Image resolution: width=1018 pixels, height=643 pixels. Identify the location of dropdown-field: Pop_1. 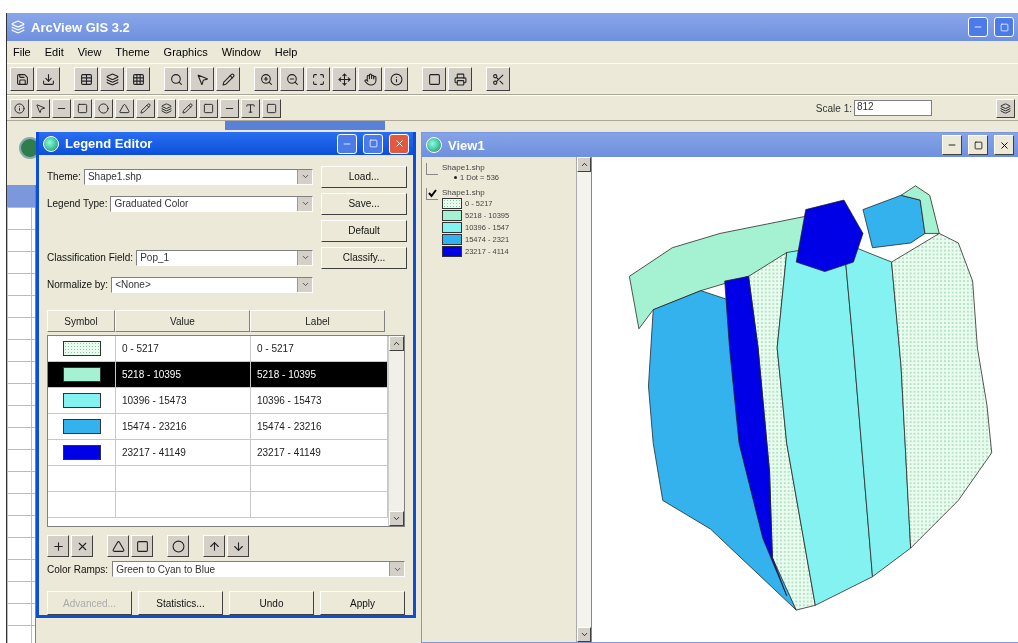
(224, 257).